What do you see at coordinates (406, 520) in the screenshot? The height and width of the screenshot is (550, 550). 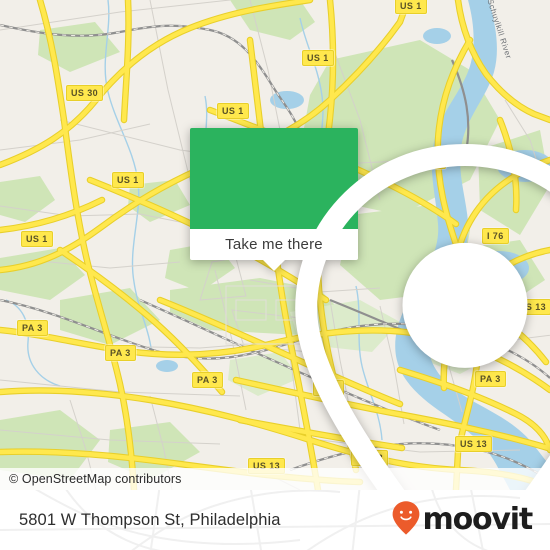 I see `moovit-pin-icon` at bounding box center [406, 520].